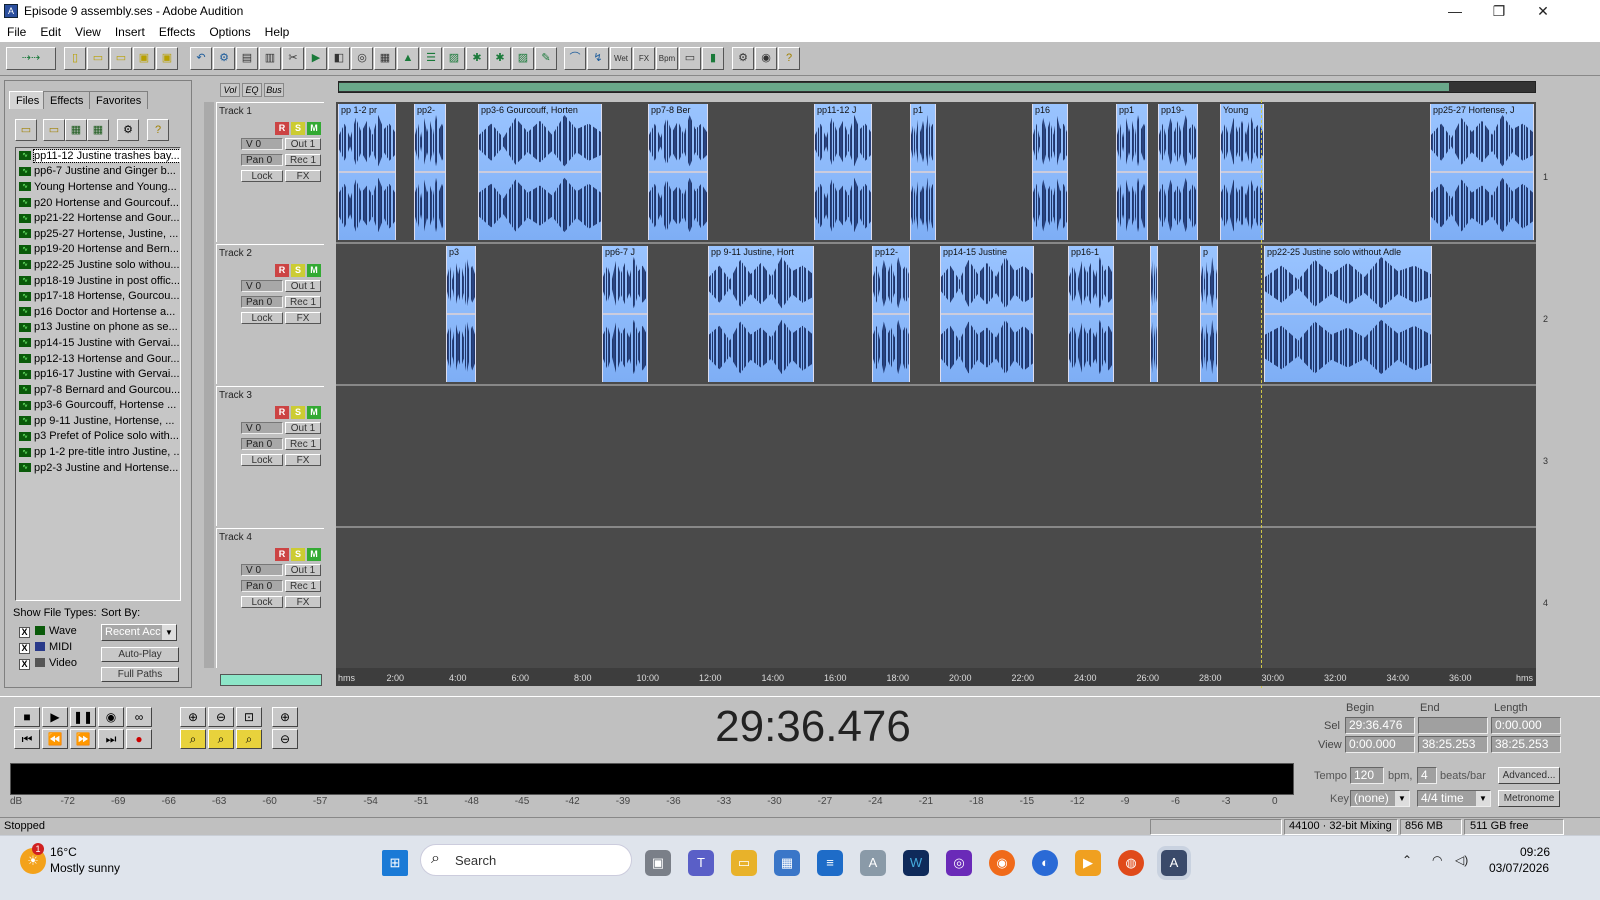  What do you see at coordinates (1529, 798) in the screenshot?
I see `metronome-button: Metronome` at bounding box center [1529, 798].